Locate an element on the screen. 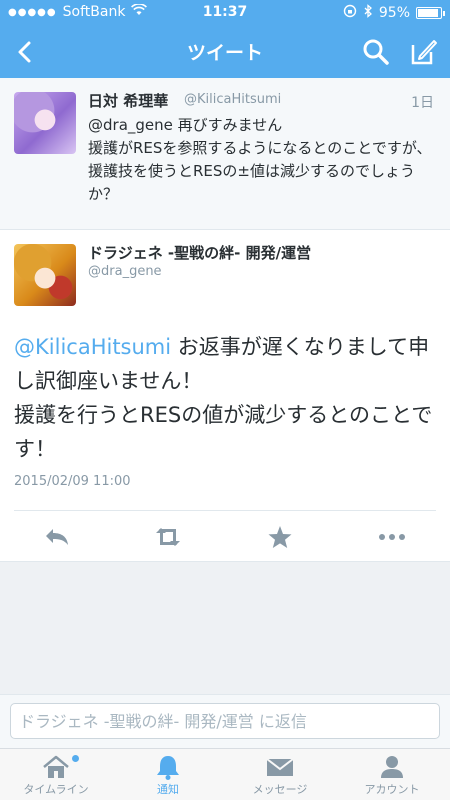 This screenshot has width=450, height=800. tweet-timestamp: 1日 is located at coordinates (422, 103).